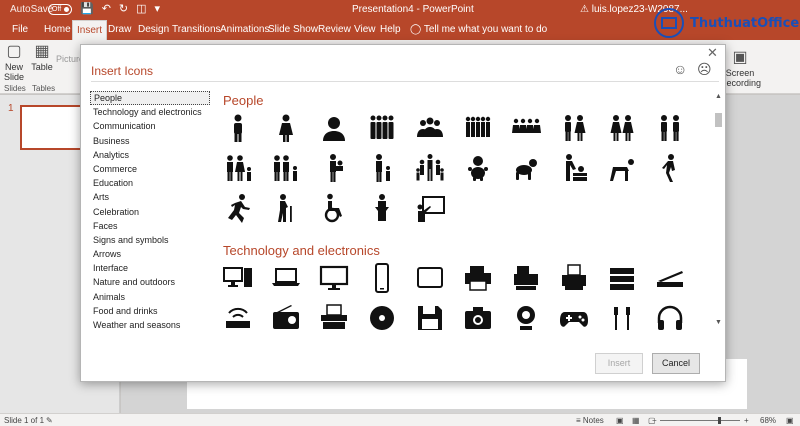 This screenshot has width=800, height=426. Describe the element at coordinates (286, 208) in the screenshot. I see `elderly-icon` at that location.